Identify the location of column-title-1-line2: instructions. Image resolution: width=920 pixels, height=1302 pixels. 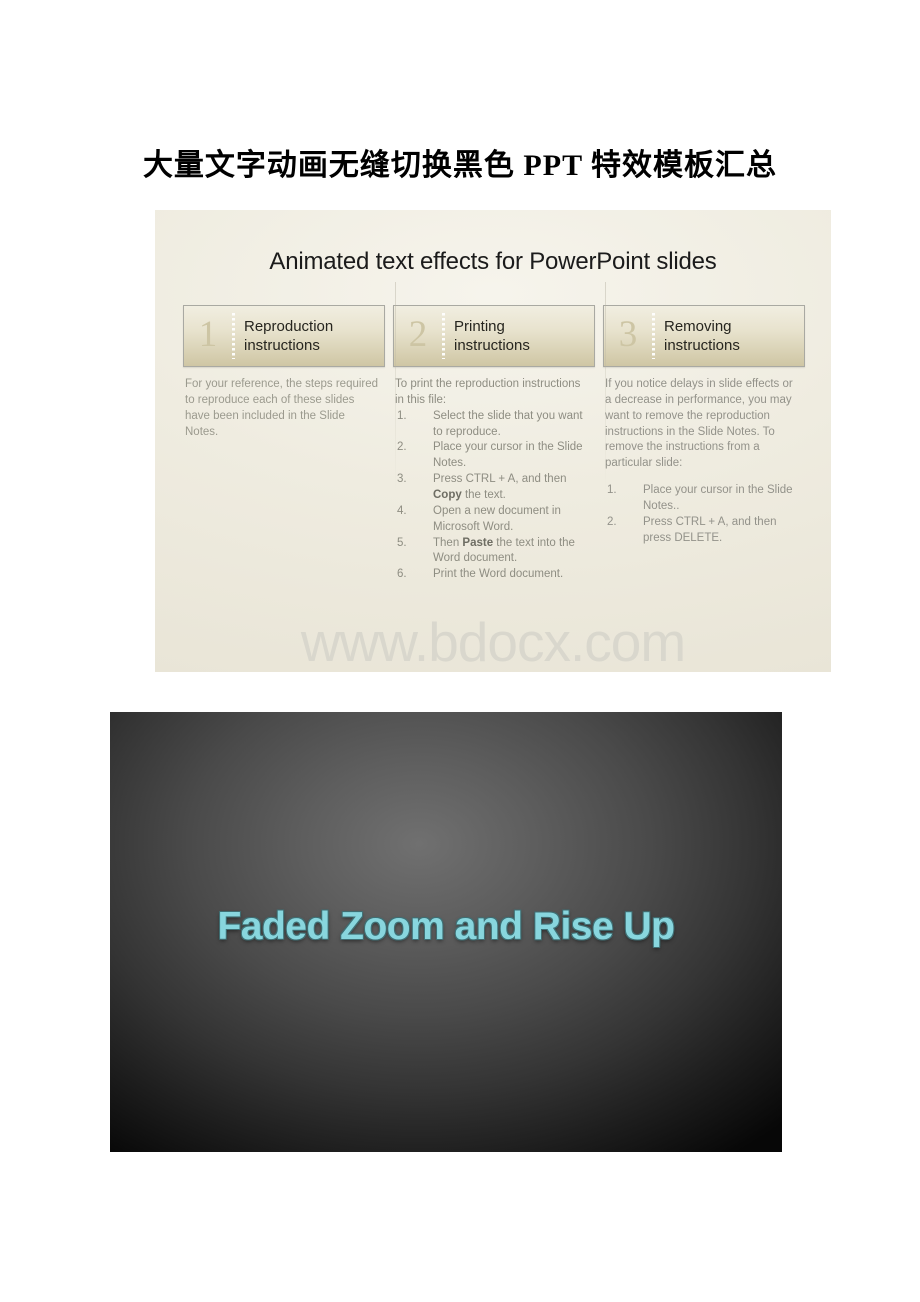
(282, 345).